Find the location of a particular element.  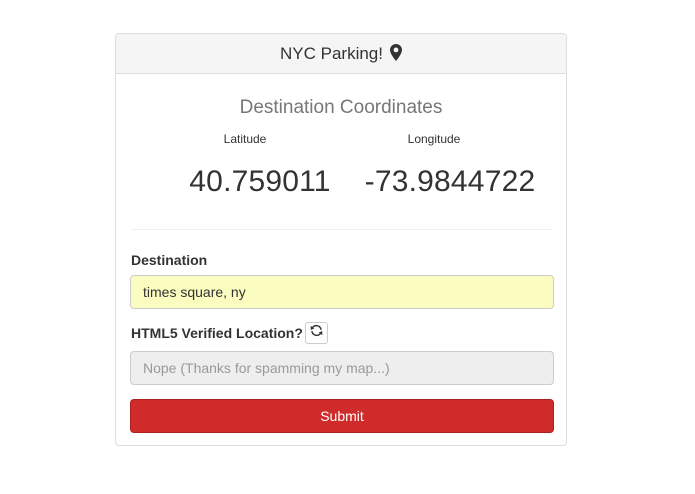

submit-button: Submit is located at coordinates (342, 416).